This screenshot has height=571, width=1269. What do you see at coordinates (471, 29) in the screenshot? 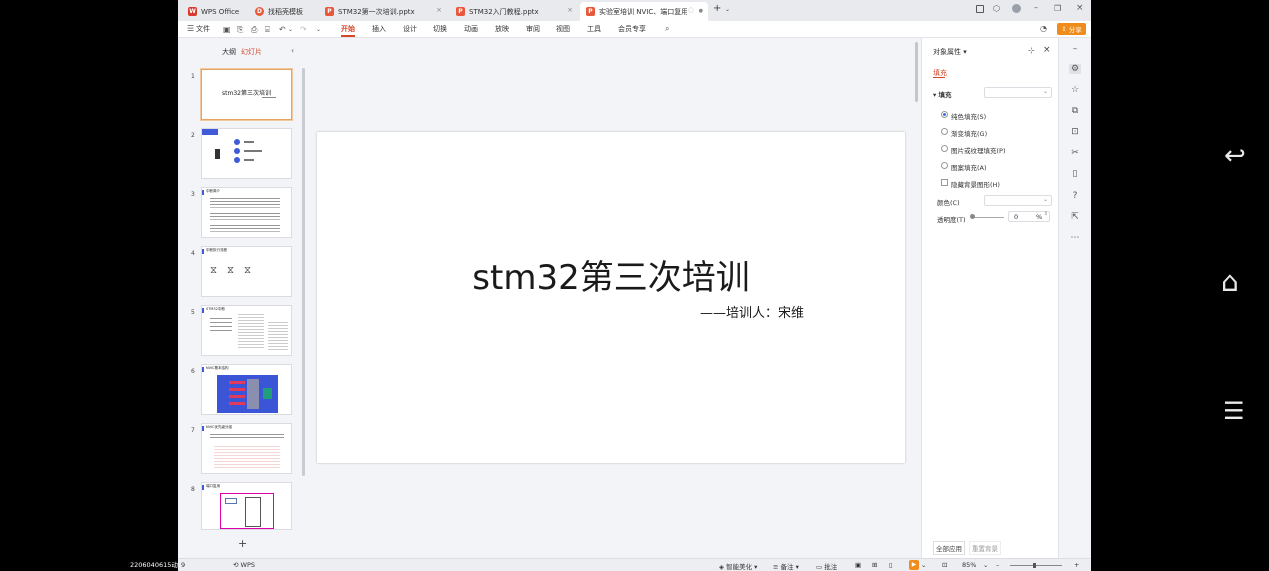
I see `menu-animation: 动画` at bounding box center [471, 29].